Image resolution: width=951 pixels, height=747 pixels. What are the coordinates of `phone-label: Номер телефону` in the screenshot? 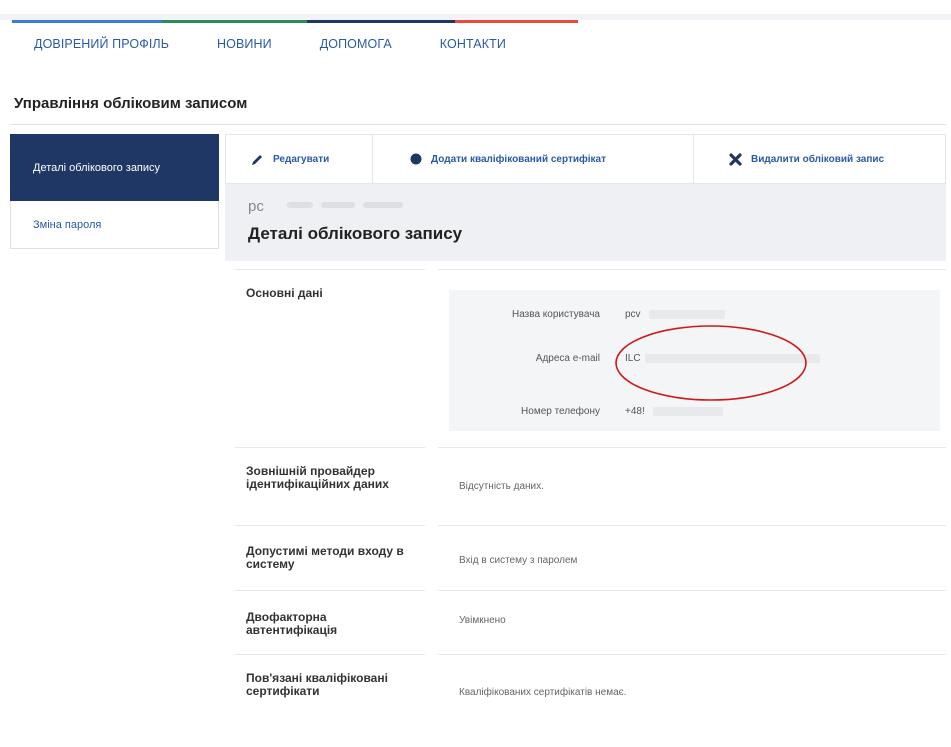 It's located at (560, 411).